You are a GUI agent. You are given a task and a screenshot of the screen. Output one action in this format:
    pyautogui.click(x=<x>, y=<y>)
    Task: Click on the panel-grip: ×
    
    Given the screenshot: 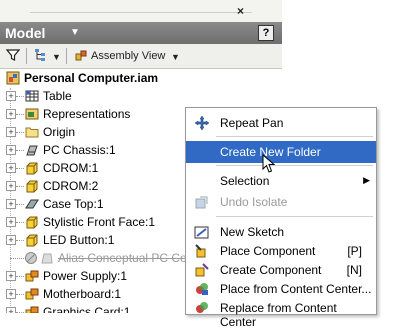 What is the action you would take?
    pyautogui.click(x=141, y=11)
    